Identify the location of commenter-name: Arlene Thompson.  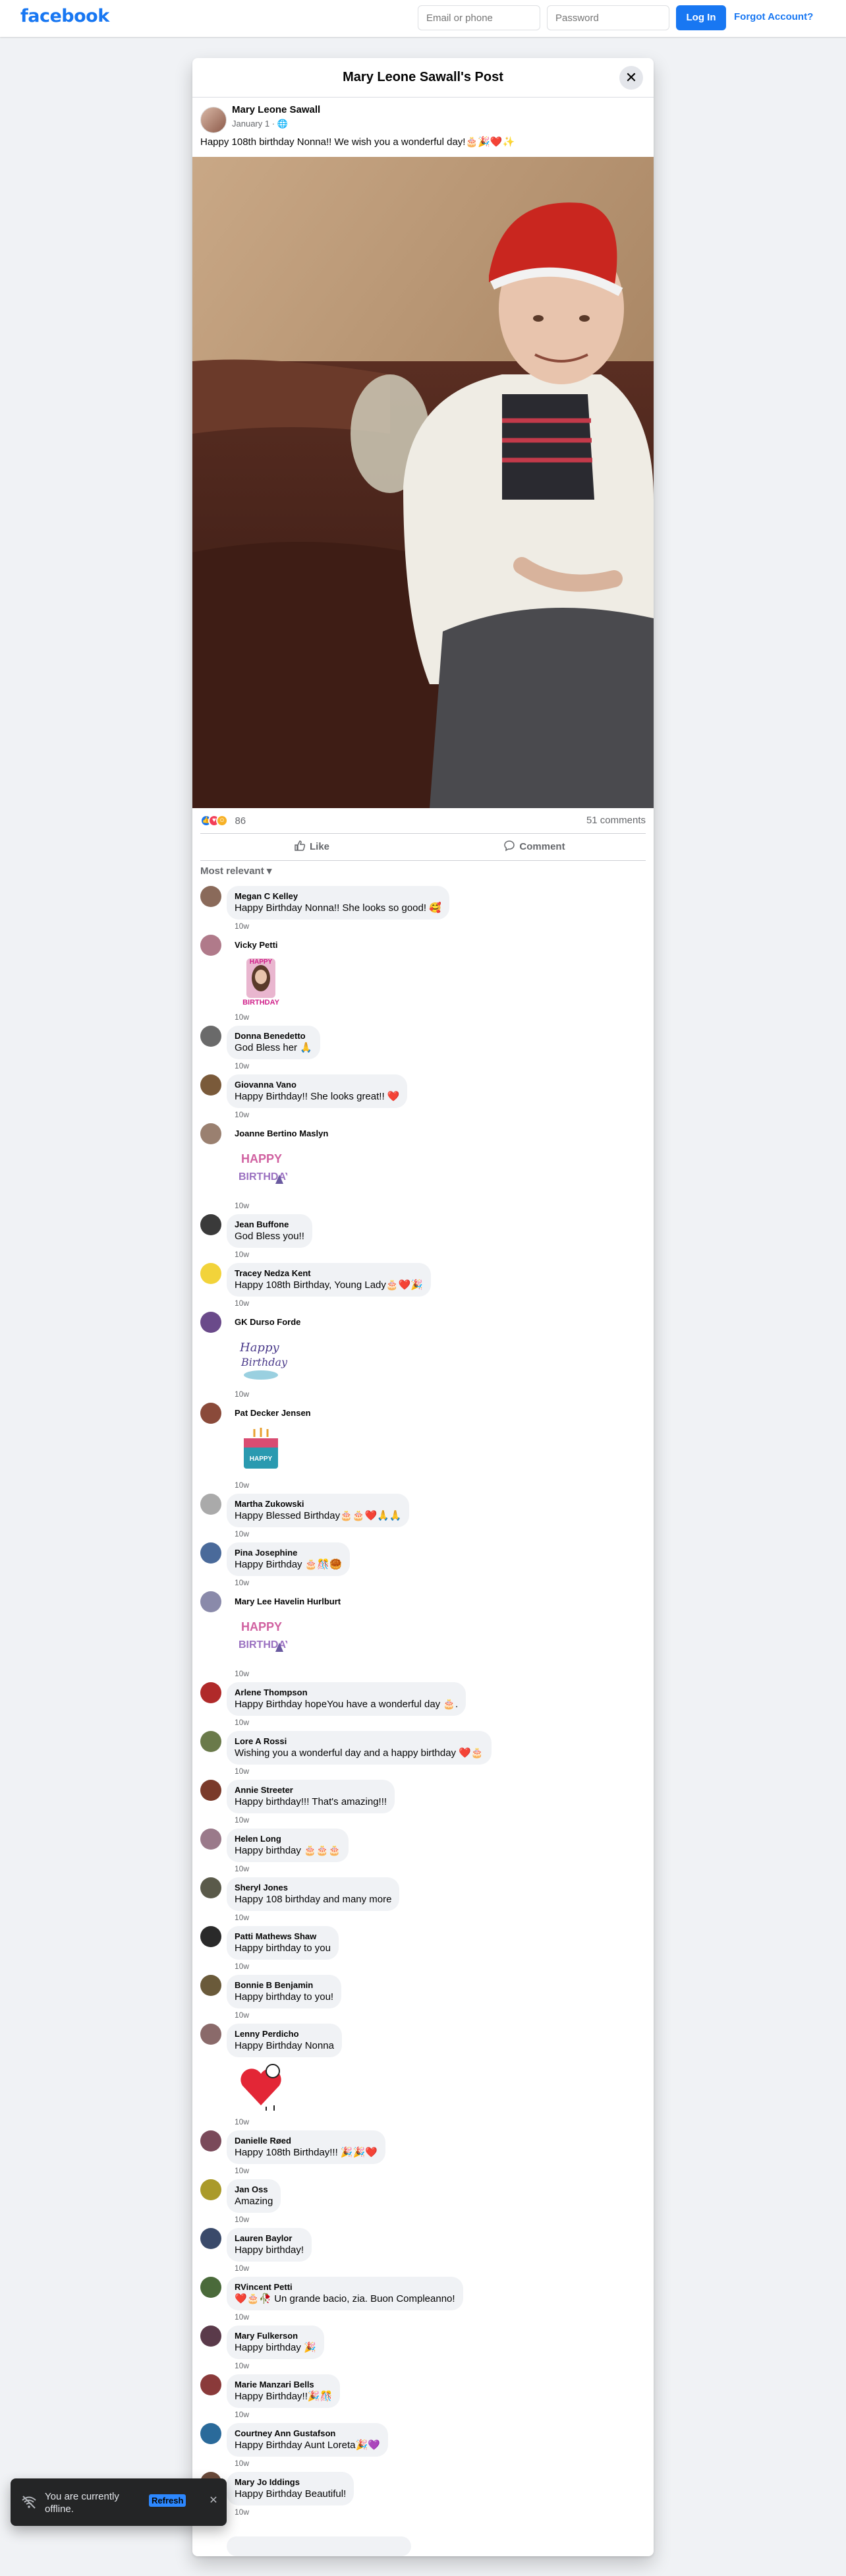
(346, 1693).